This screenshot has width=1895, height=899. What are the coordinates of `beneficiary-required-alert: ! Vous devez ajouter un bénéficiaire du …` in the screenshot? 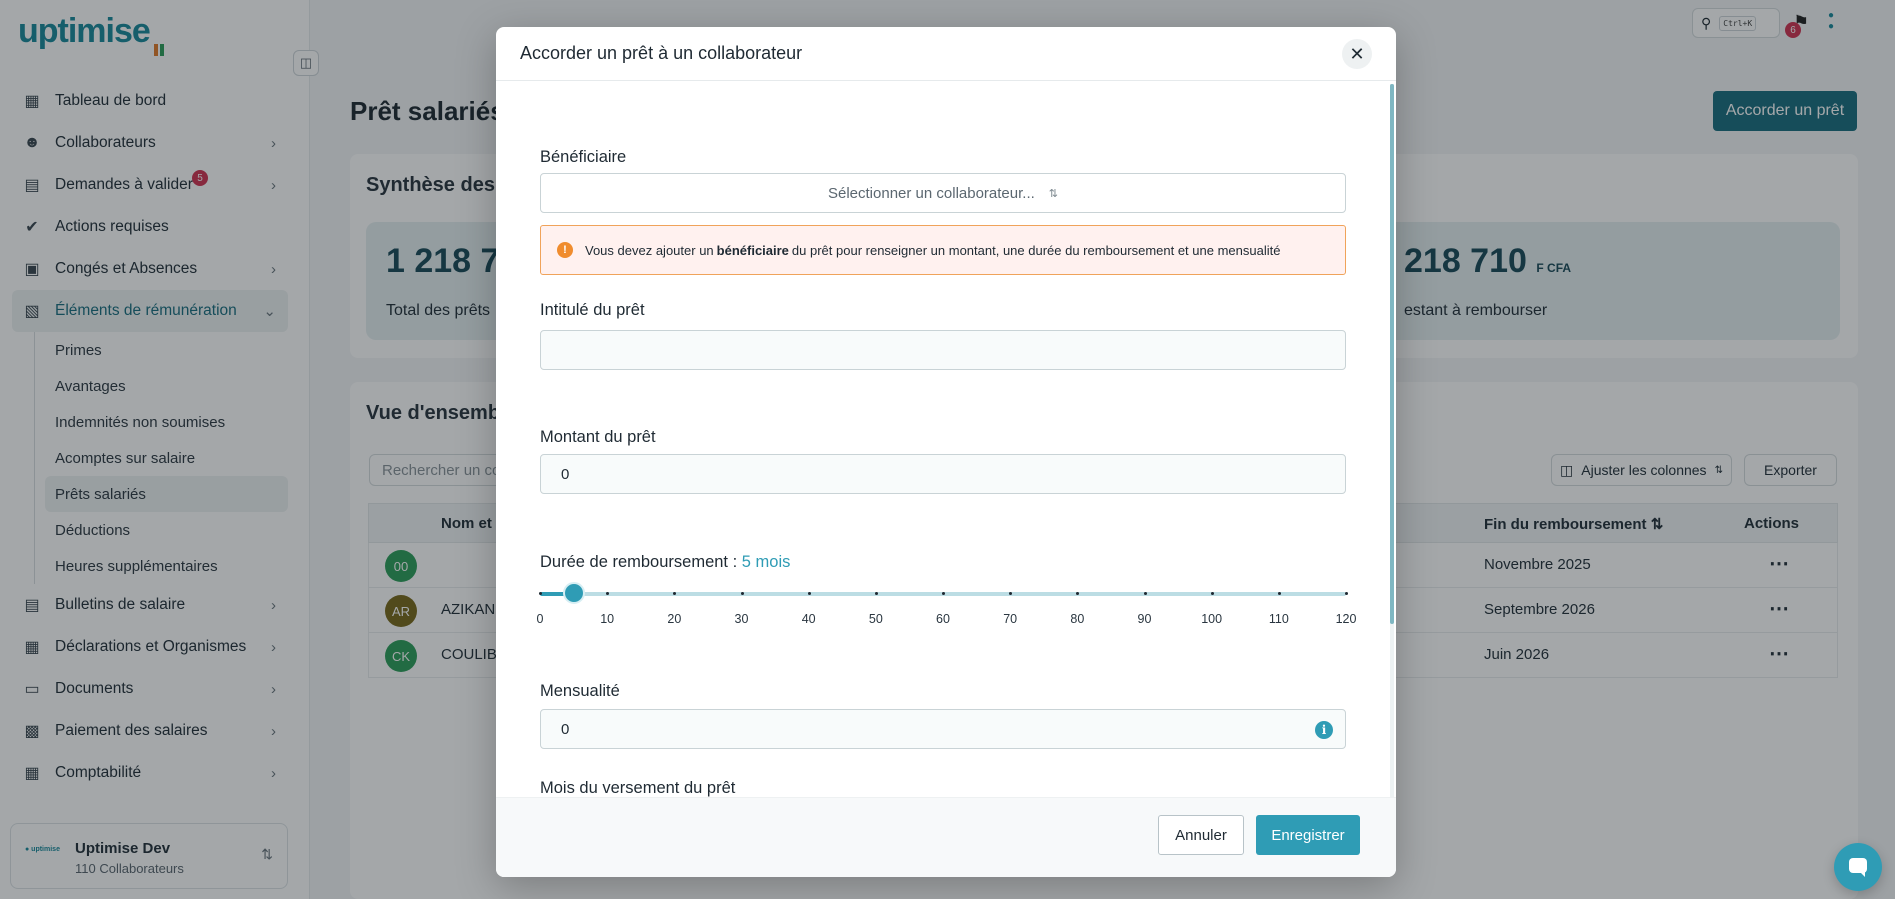 It's located at (943, 250).